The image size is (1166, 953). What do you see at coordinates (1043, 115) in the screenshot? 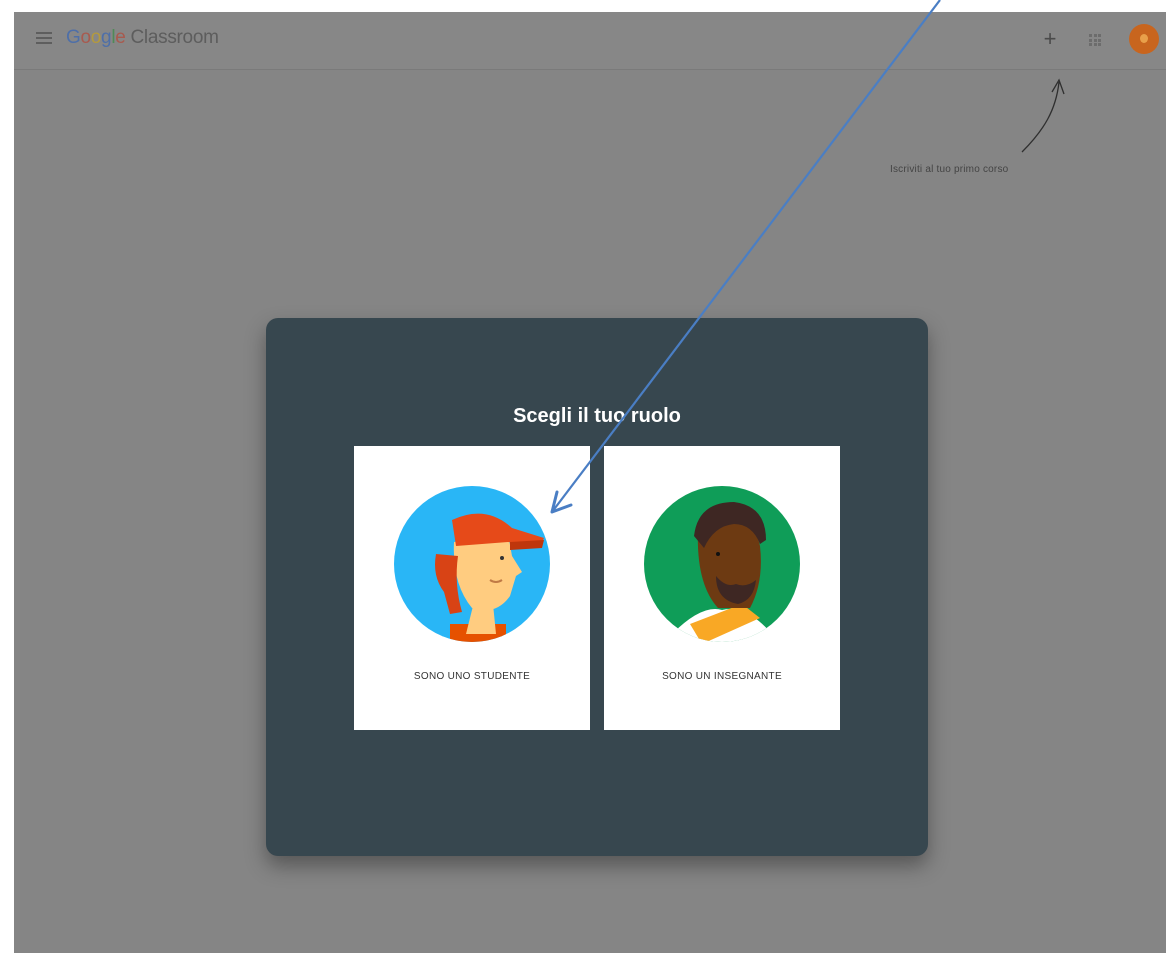
I see `hint-arrow-icon` at bounding box center [1043, 115].